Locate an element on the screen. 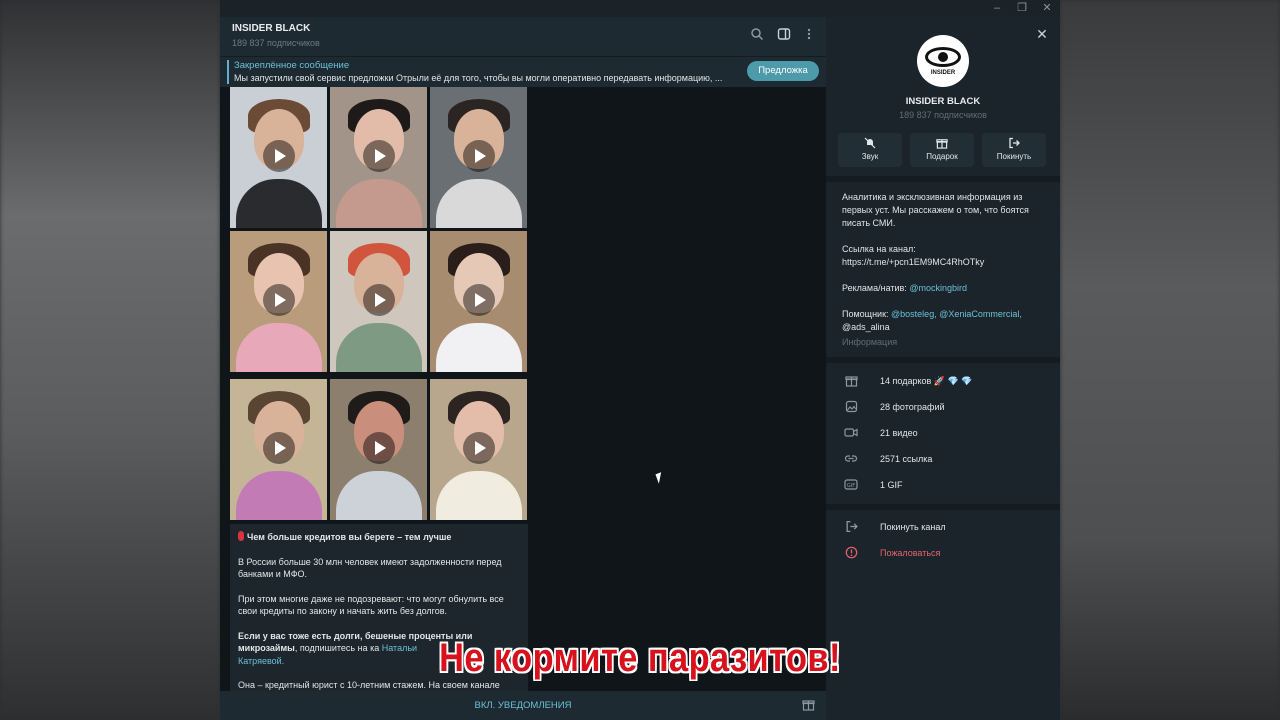  media-videos: 21 видео is located at coordinates (943, 434).